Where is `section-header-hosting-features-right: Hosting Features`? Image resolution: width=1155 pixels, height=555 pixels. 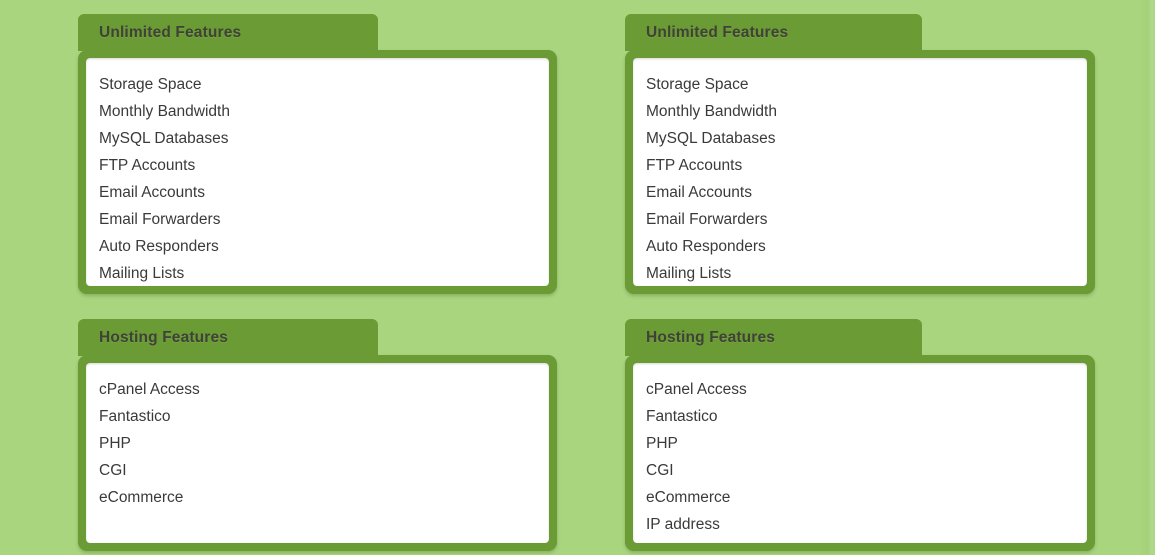
section-header-hosting-features-right: Hosting Features is located at coordinates (773, 337).